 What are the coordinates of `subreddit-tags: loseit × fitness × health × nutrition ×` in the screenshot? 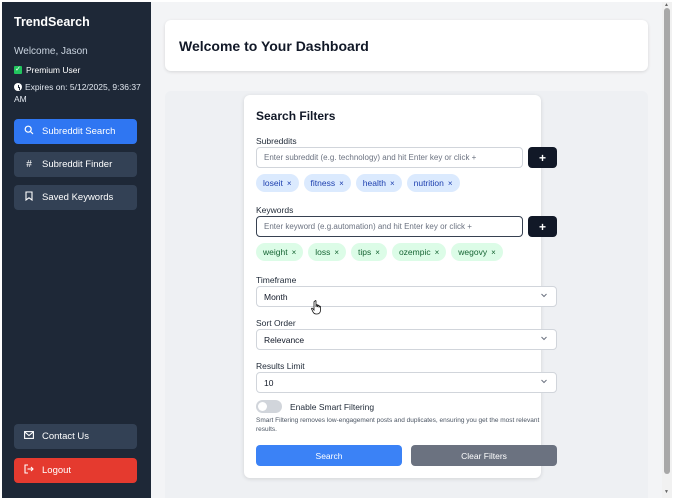 It's located at (358, 183).